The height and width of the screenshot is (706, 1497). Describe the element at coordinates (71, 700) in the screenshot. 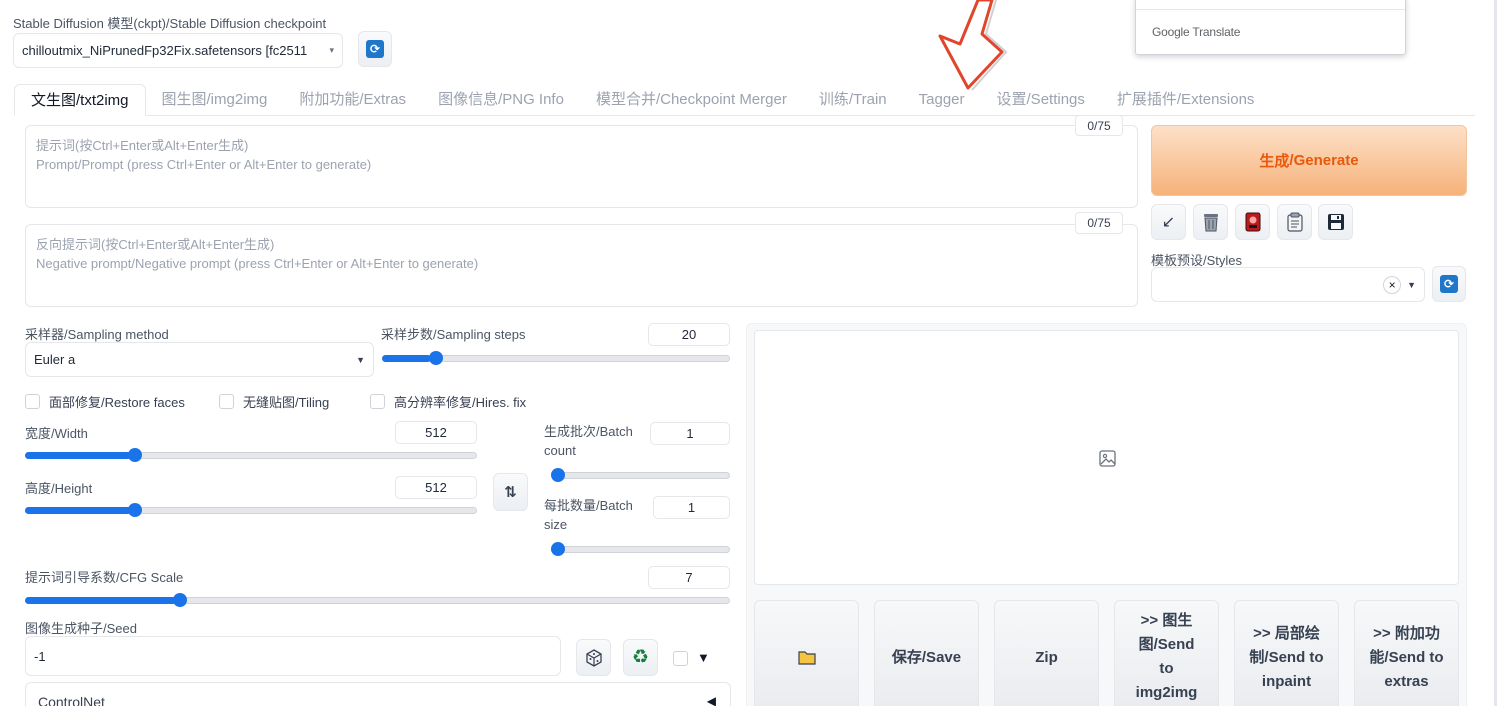

I see `controlnet-label: ControlNet` at that location.